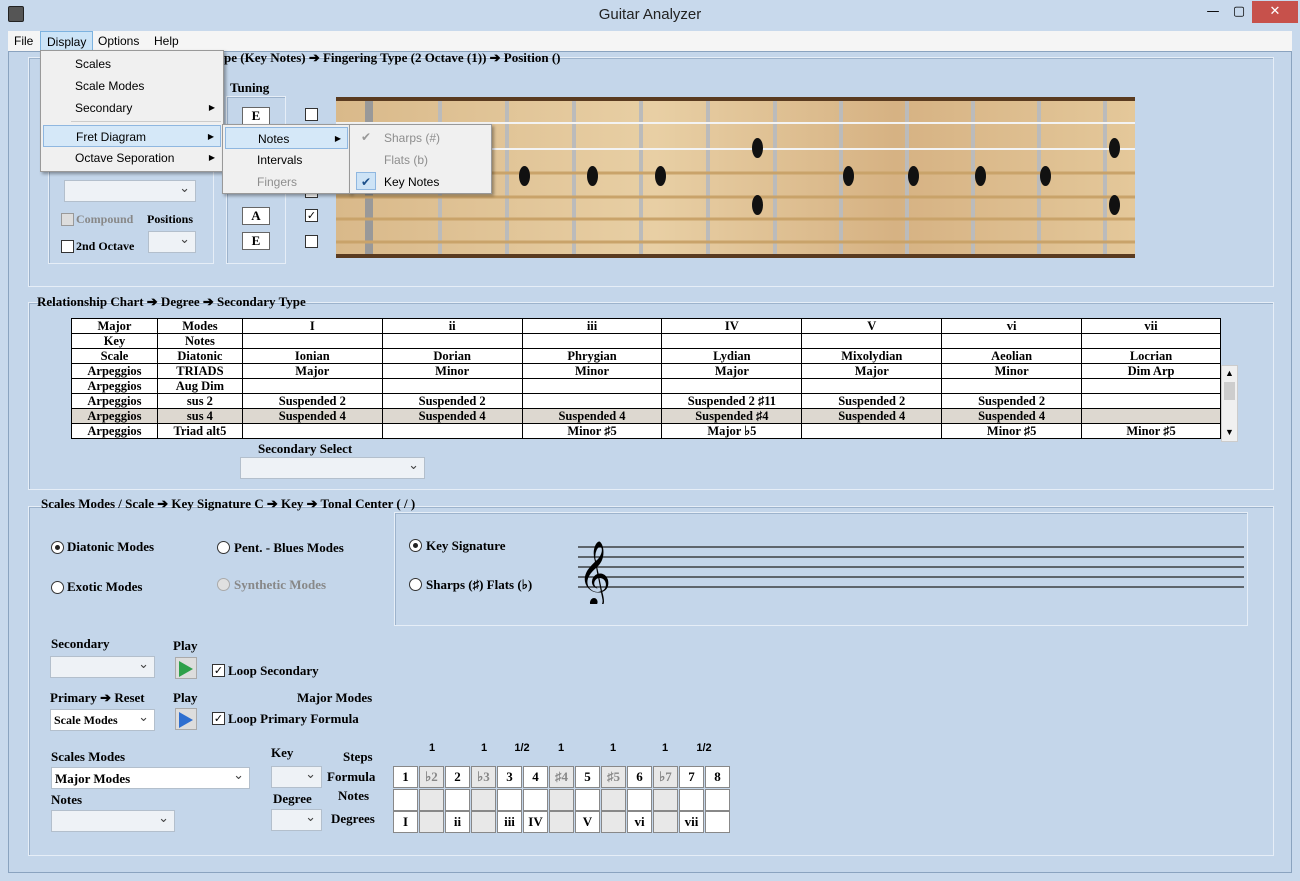  I want to click on formula-cell: 8, so click(717, 777).